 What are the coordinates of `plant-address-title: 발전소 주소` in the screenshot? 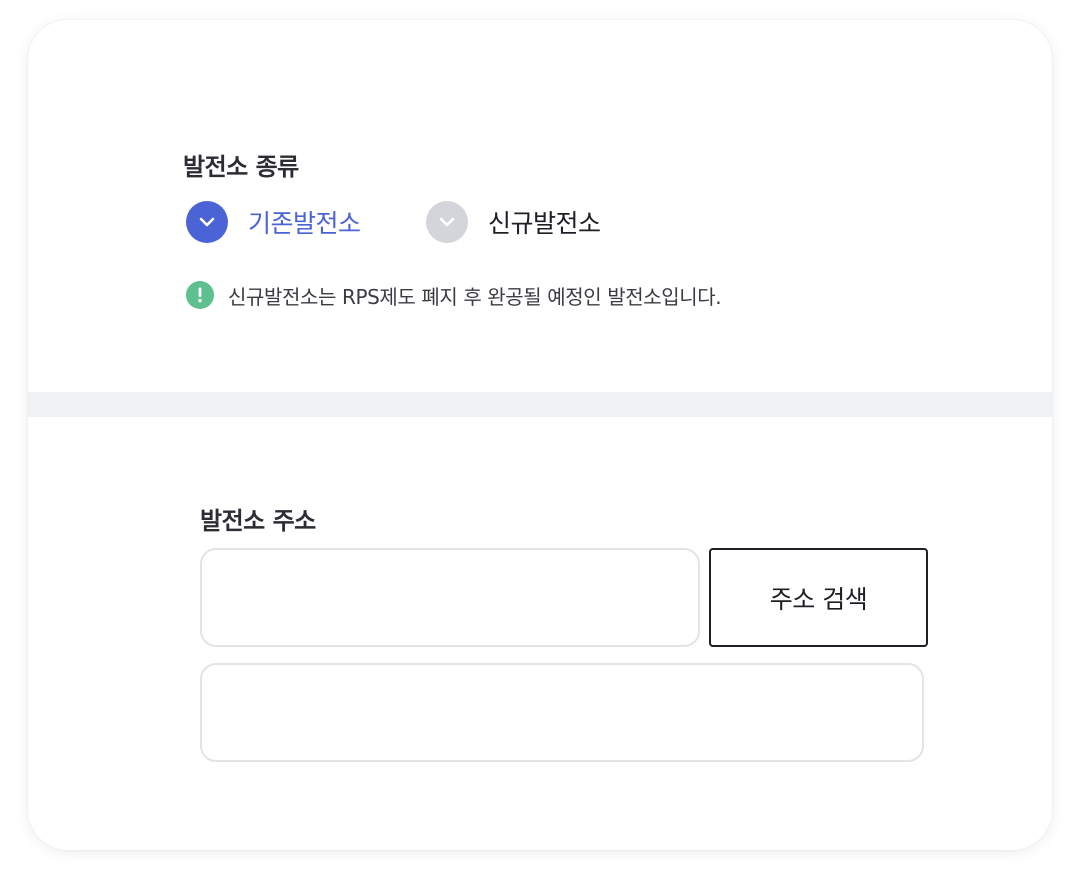 It's located at (258, 521).